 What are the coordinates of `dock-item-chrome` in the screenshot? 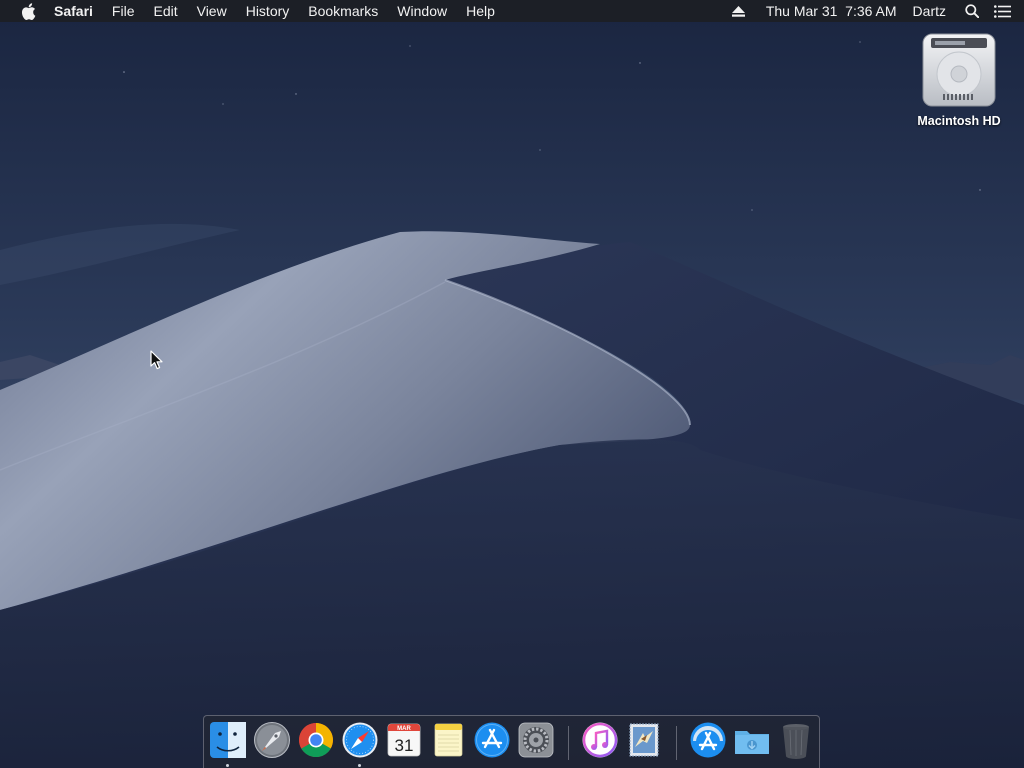 It's located at (316, 740).